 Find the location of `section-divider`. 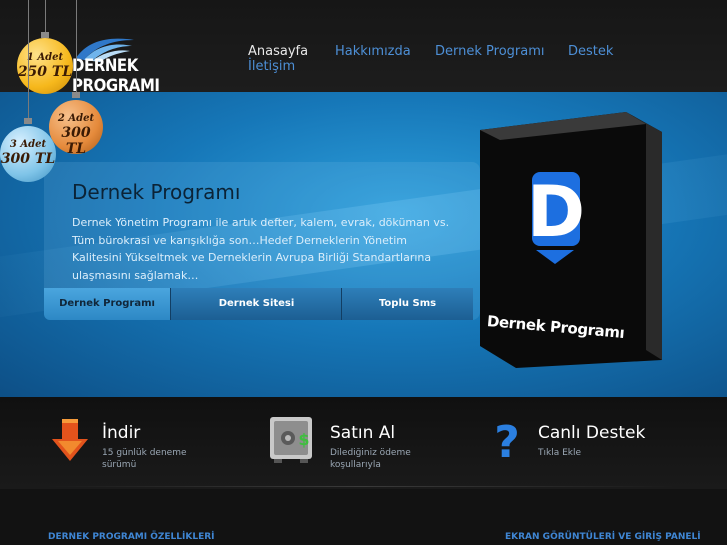

section-divider is located at coordinates (360, 486).